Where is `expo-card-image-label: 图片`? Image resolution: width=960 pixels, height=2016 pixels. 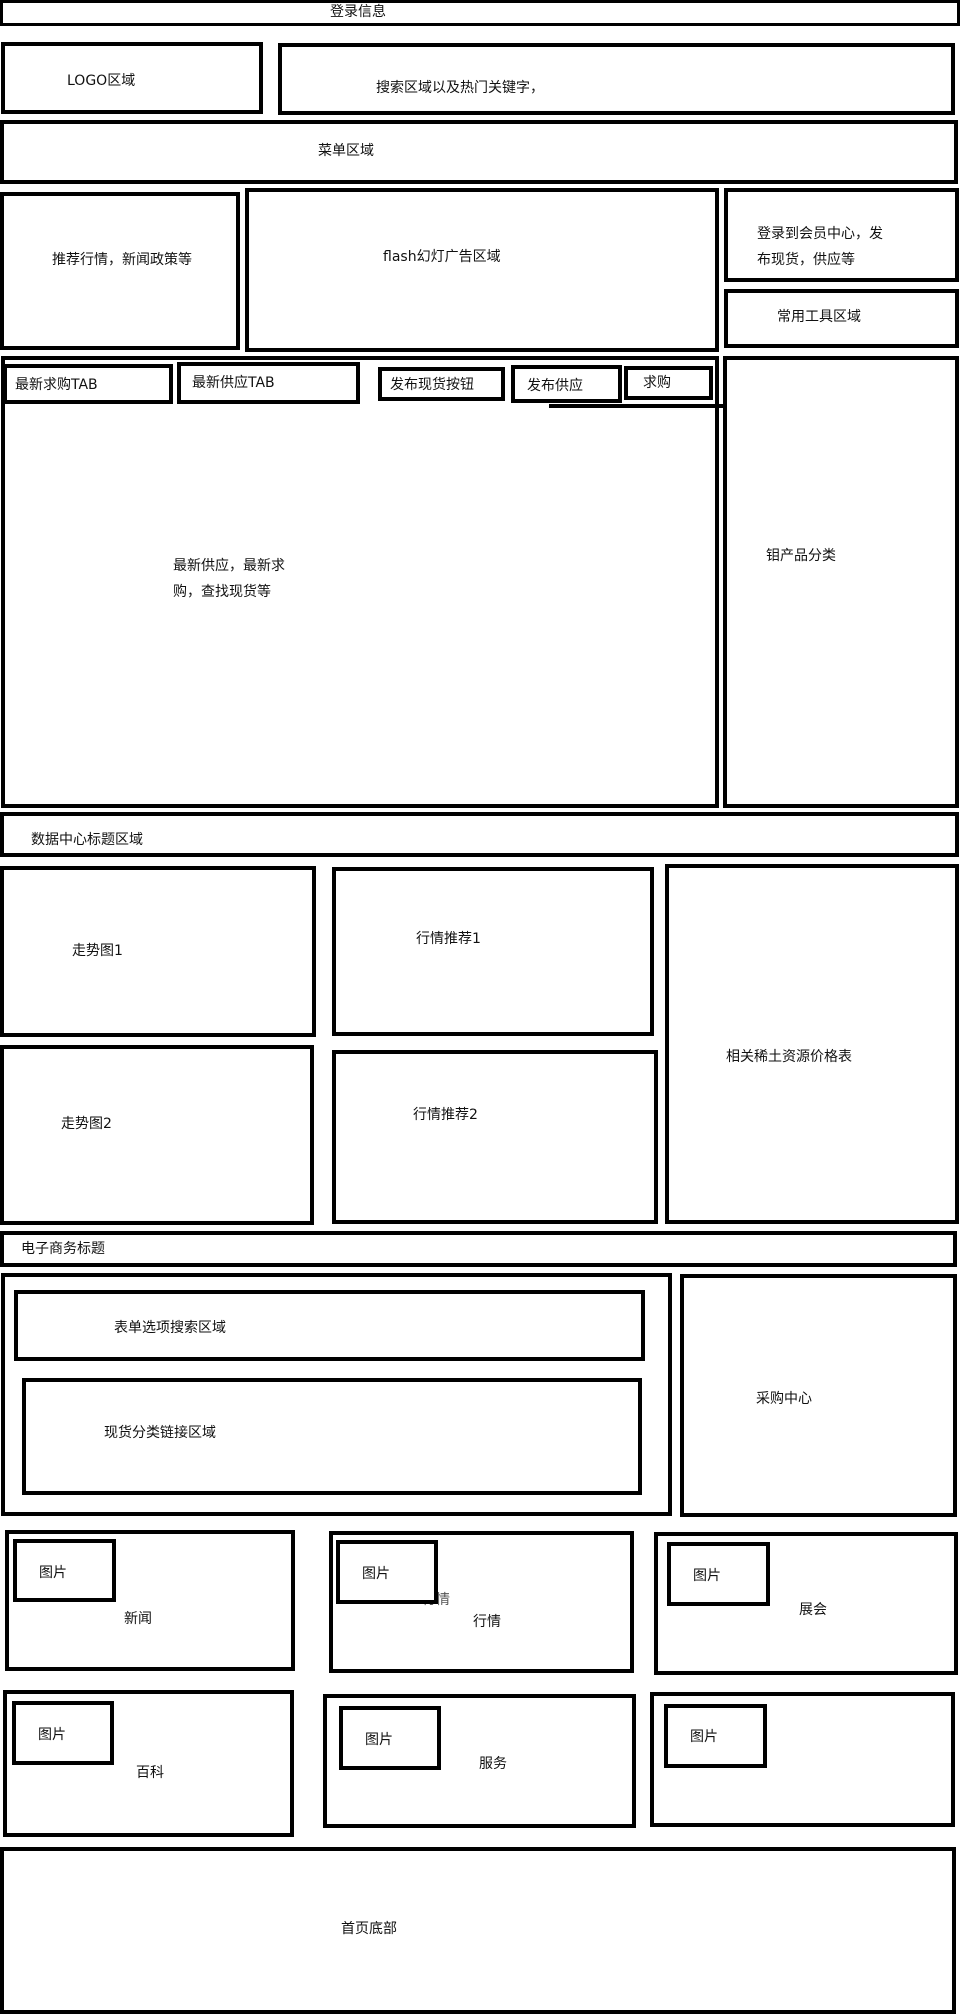 expo-card-image-label: 图片 is located at coordinates (707, 1576).